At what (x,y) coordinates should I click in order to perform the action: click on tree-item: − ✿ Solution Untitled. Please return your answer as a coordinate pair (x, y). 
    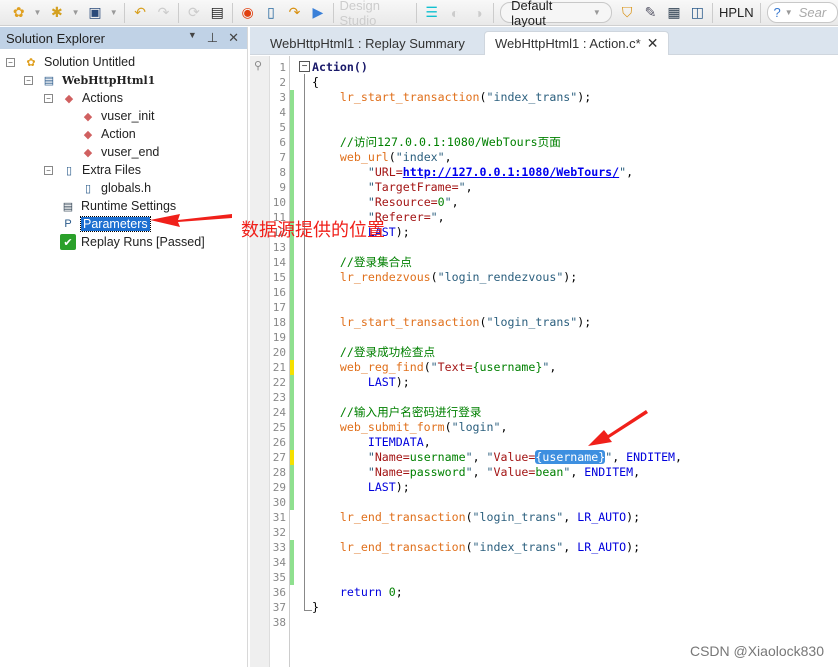
    Looking at the image, I should click on (70, 62).